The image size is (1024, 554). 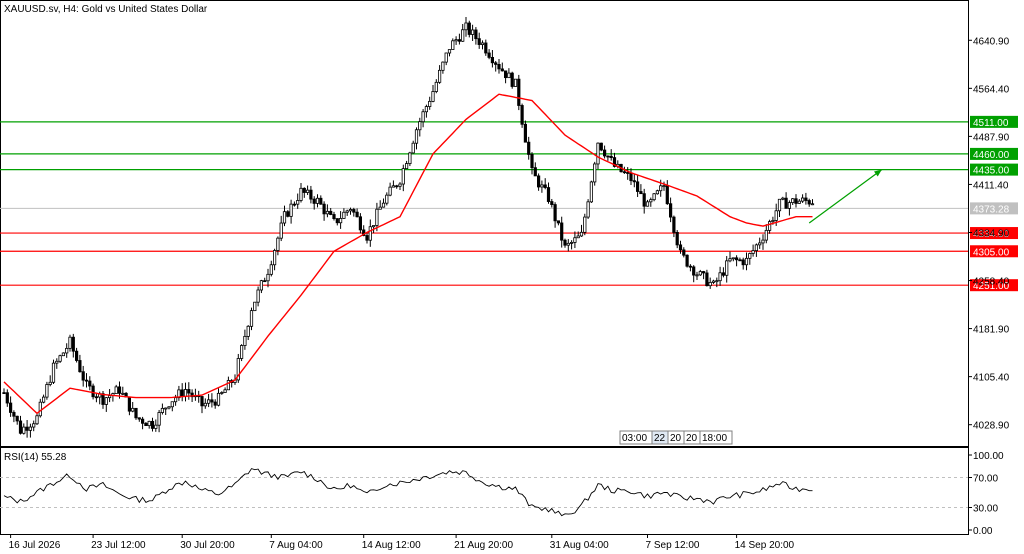 I want to click on x-tick-label: 16 Jul 2026, so click(x=35, y=545).